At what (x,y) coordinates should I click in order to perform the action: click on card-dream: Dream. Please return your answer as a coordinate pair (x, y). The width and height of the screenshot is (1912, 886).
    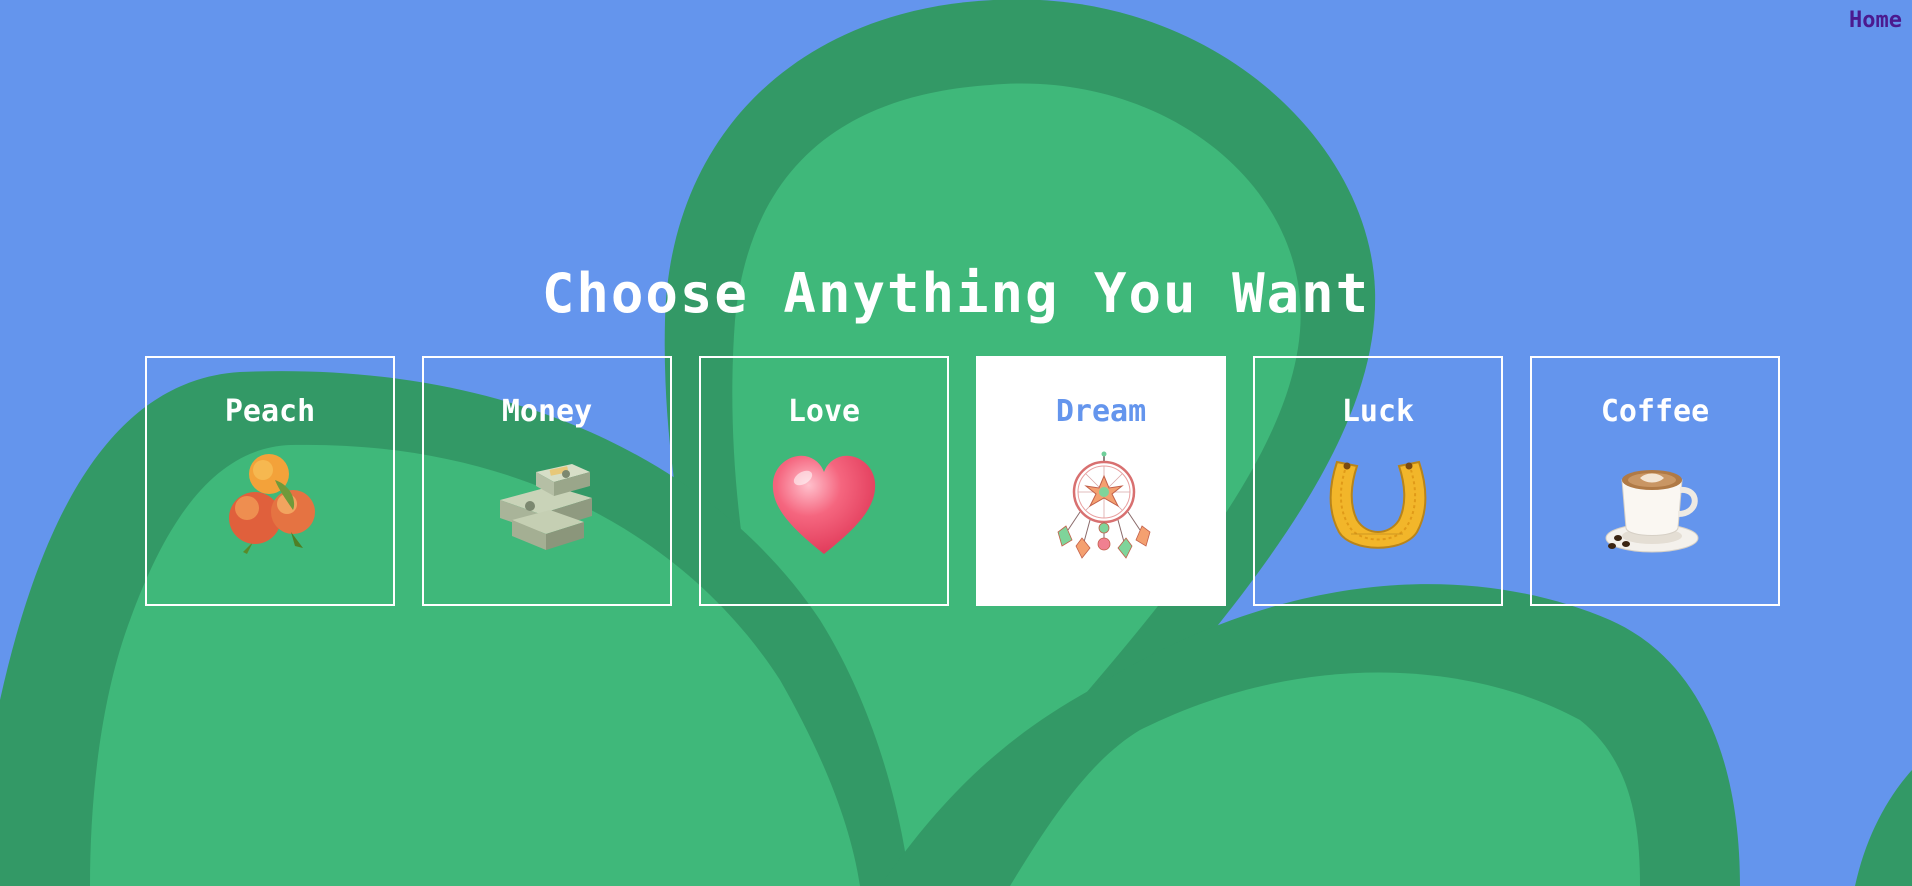
    Looking at the image, I should click on (1101, 481).